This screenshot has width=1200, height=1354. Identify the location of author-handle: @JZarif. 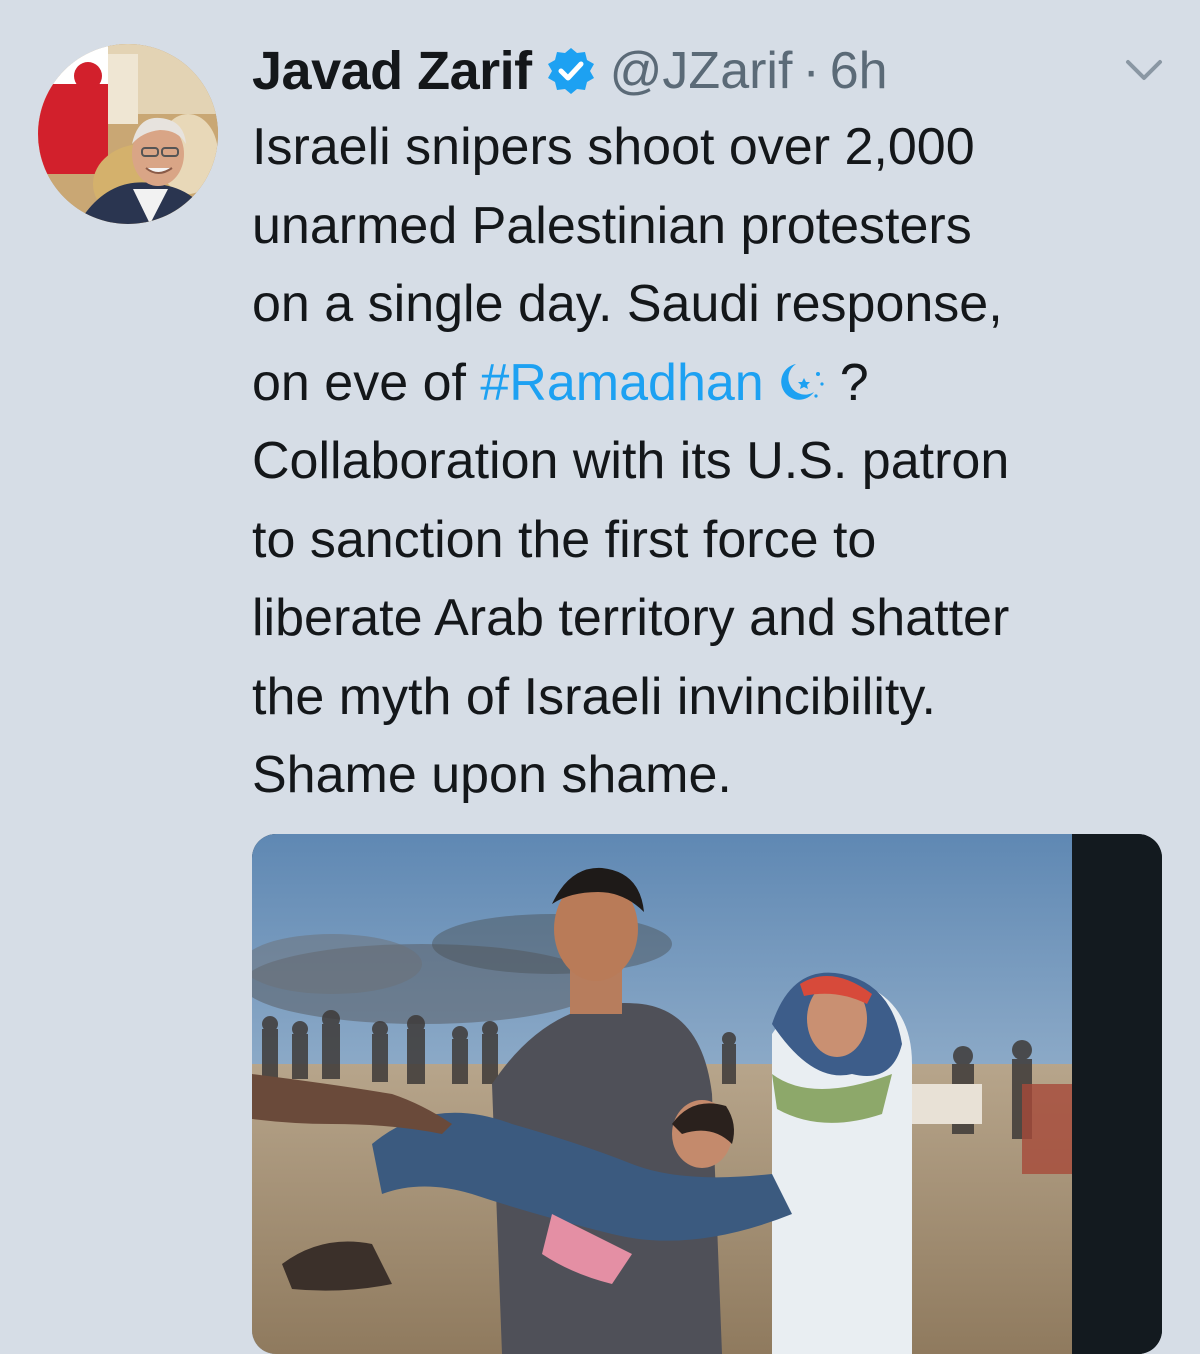
(701, 71).